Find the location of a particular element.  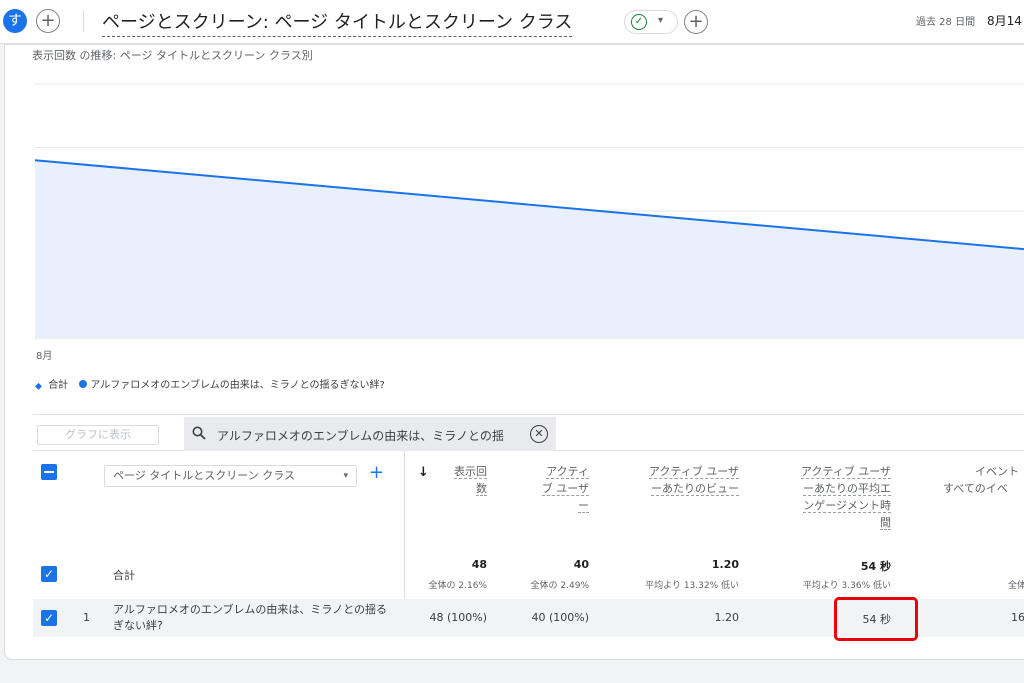

row-active-users: 40 (100%) is located at coordinates (560, 617).